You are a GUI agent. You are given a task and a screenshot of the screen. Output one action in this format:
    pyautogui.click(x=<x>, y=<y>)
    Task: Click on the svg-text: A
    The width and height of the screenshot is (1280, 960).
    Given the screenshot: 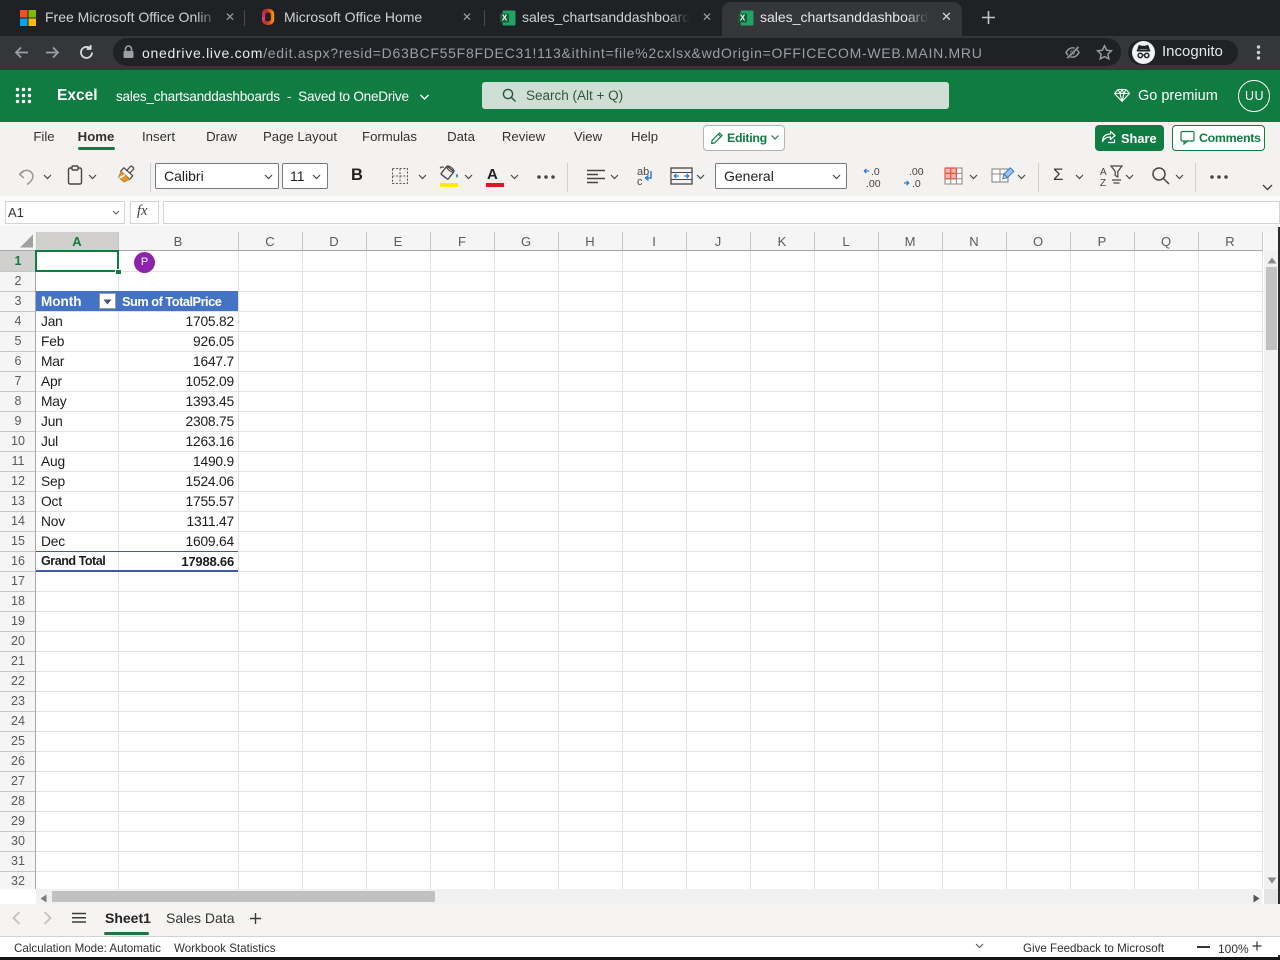 What is the action you would take?
    pyautogui.click(x=1103, y=172)
    